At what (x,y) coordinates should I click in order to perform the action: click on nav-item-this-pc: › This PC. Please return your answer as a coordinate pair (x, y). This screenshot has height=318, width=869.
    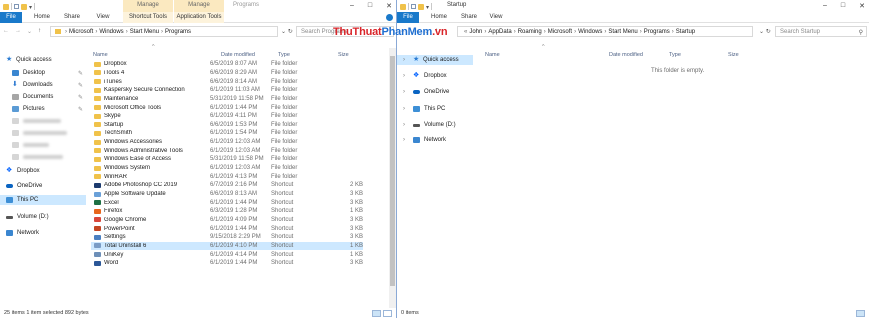
    Looking at the image, I should click on (421, 109).